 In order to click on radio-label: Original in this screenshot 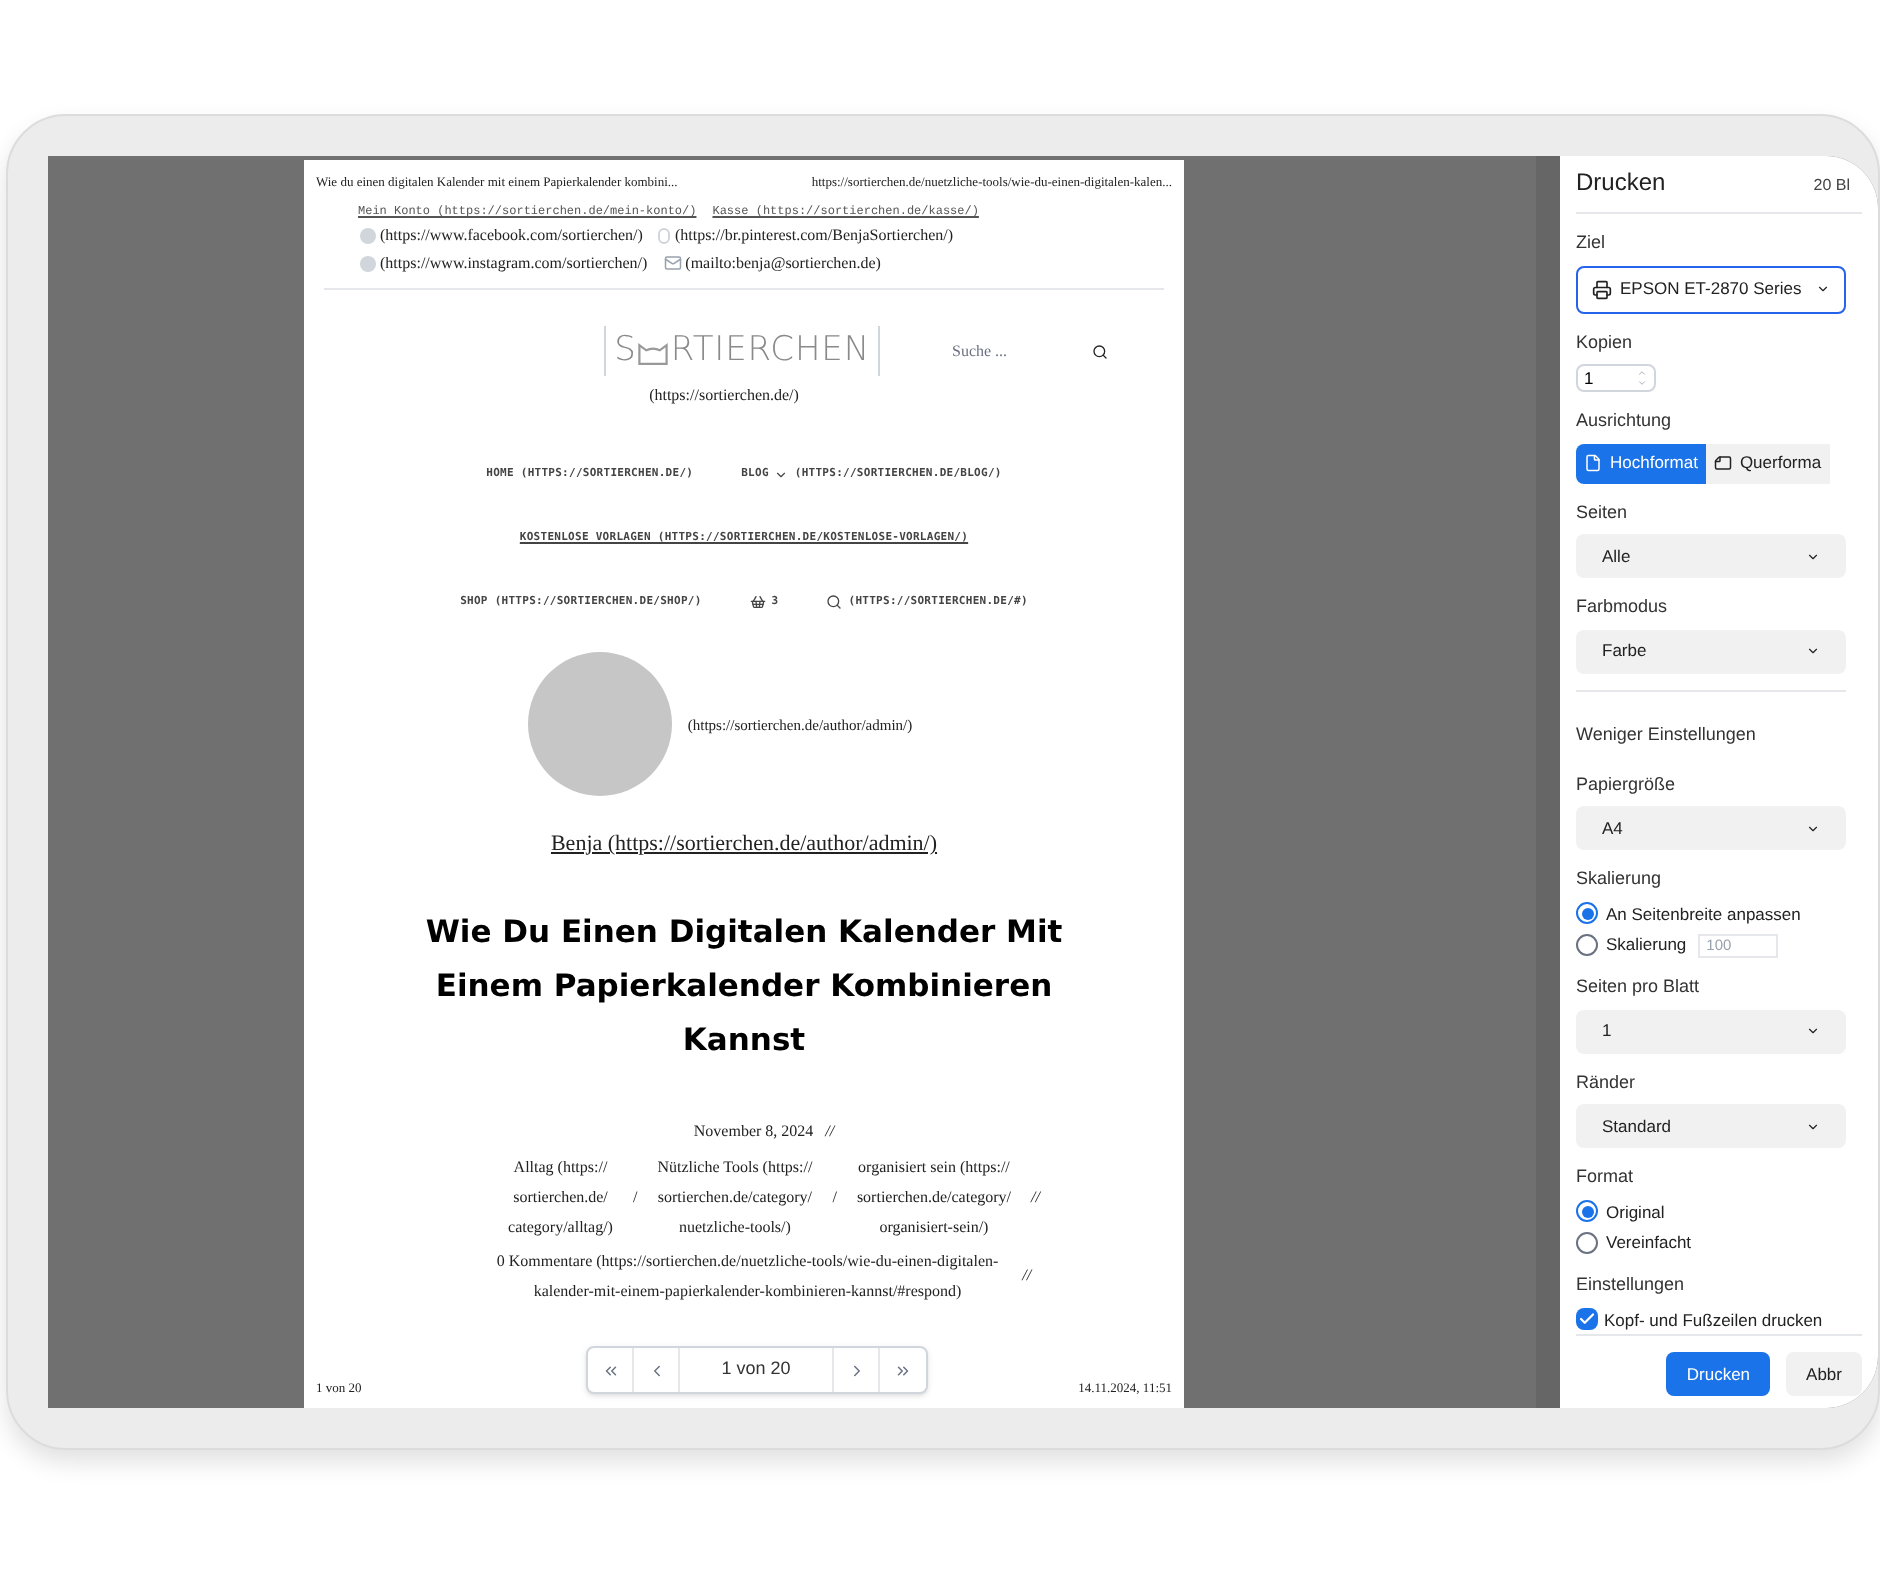, I will do `click(1635, 1212)`.